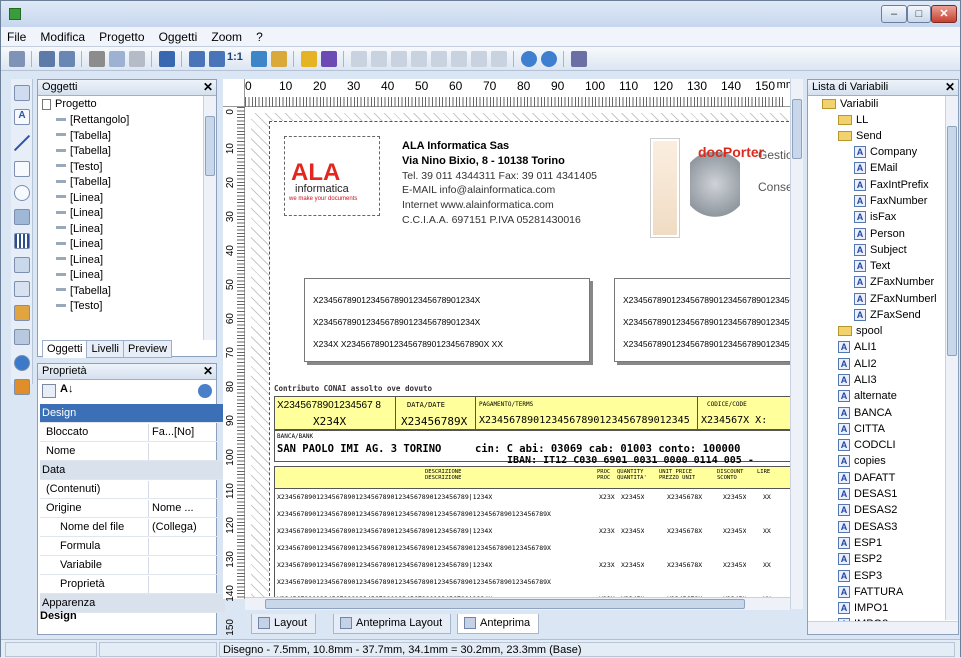  Describe the element at coordinates (132, 432) in the screenshot. I see `property-row: Bloccato Fa...[No]` at that location.